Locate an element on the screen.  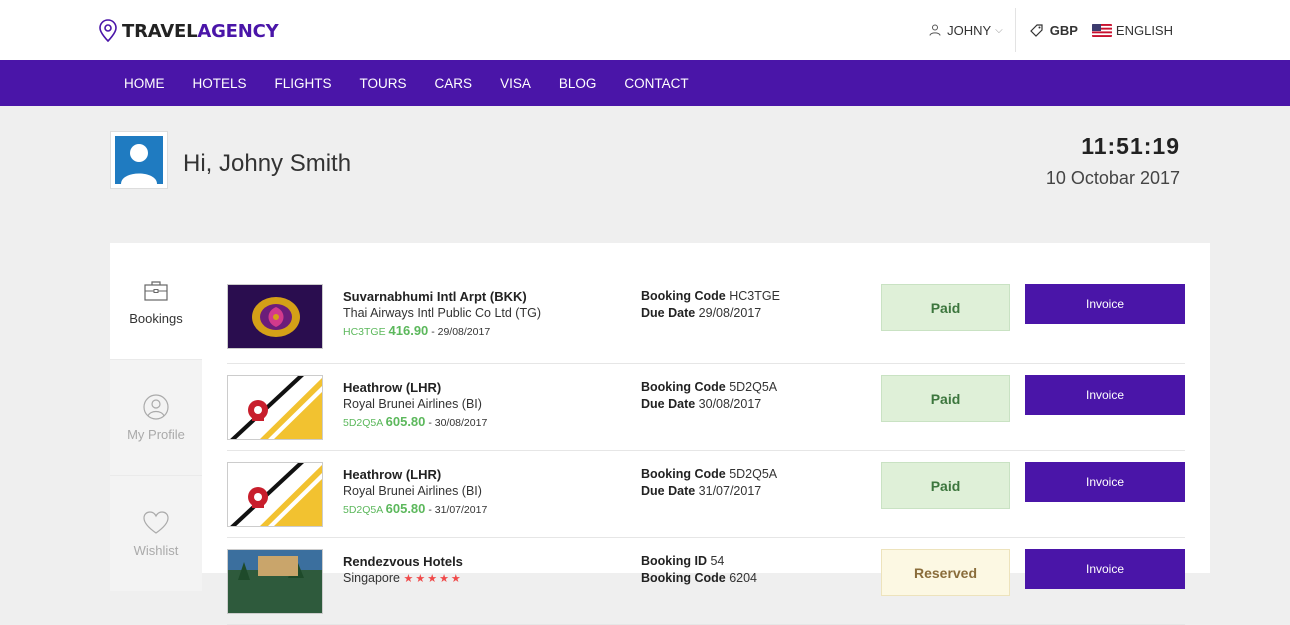
status-badge: Reserved is located at coordinates (945, 572).